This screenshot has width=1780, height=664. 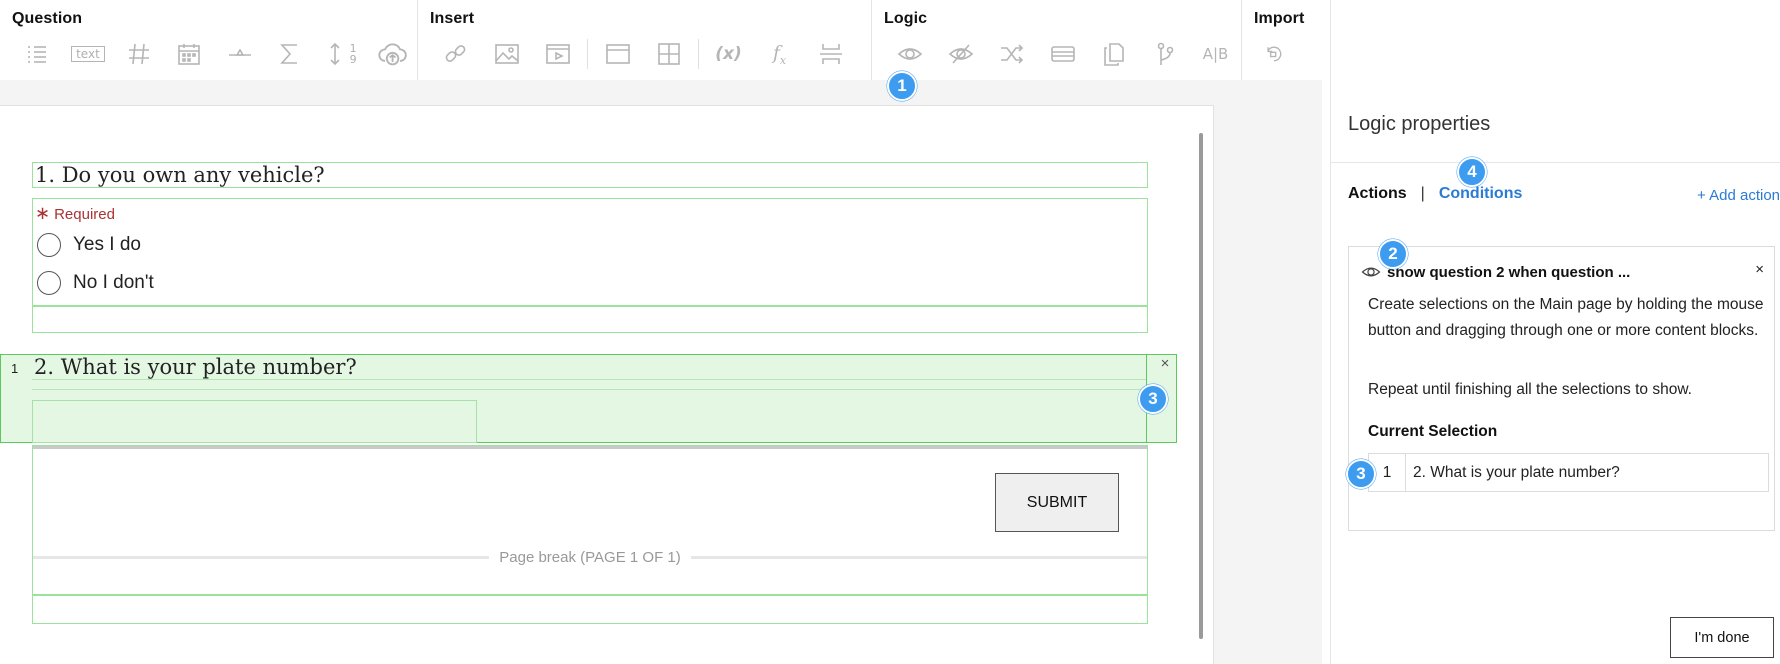 What do you see at coordinates (1393, 254) in the screenshot?
I see `step-badge-2: 2` at bounding box center [1393, 254].